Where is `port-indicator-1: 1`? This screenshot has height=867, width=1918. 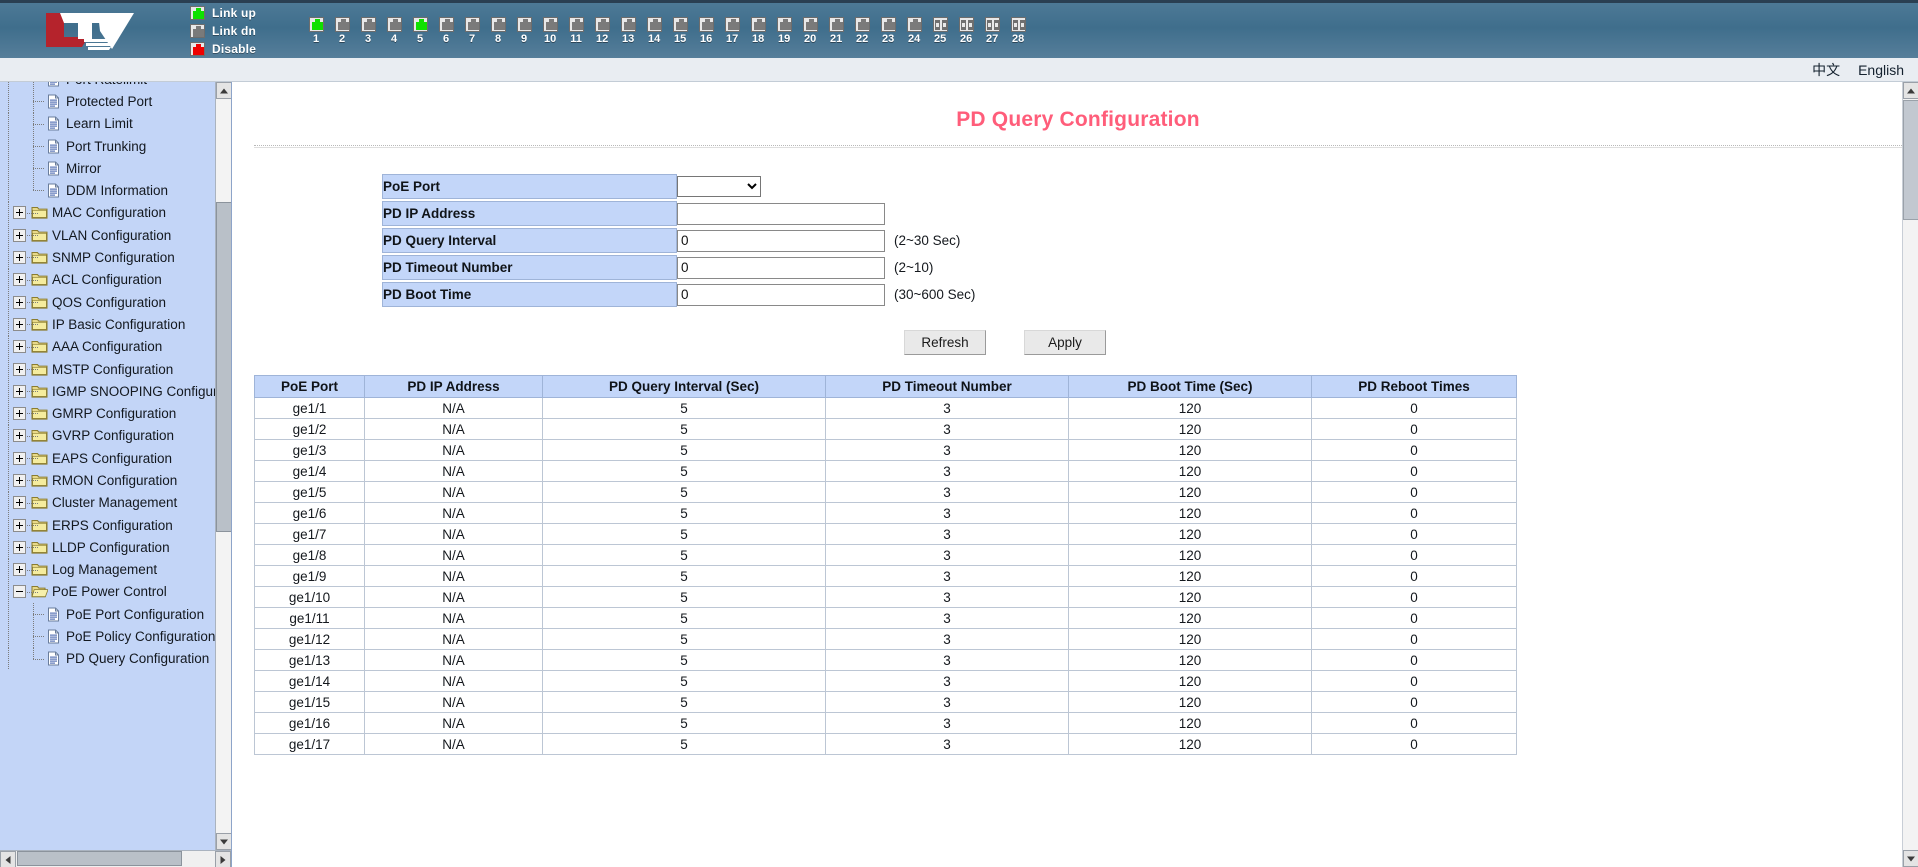 port-indicator-1: 1 is located at coordinates (316, 30).